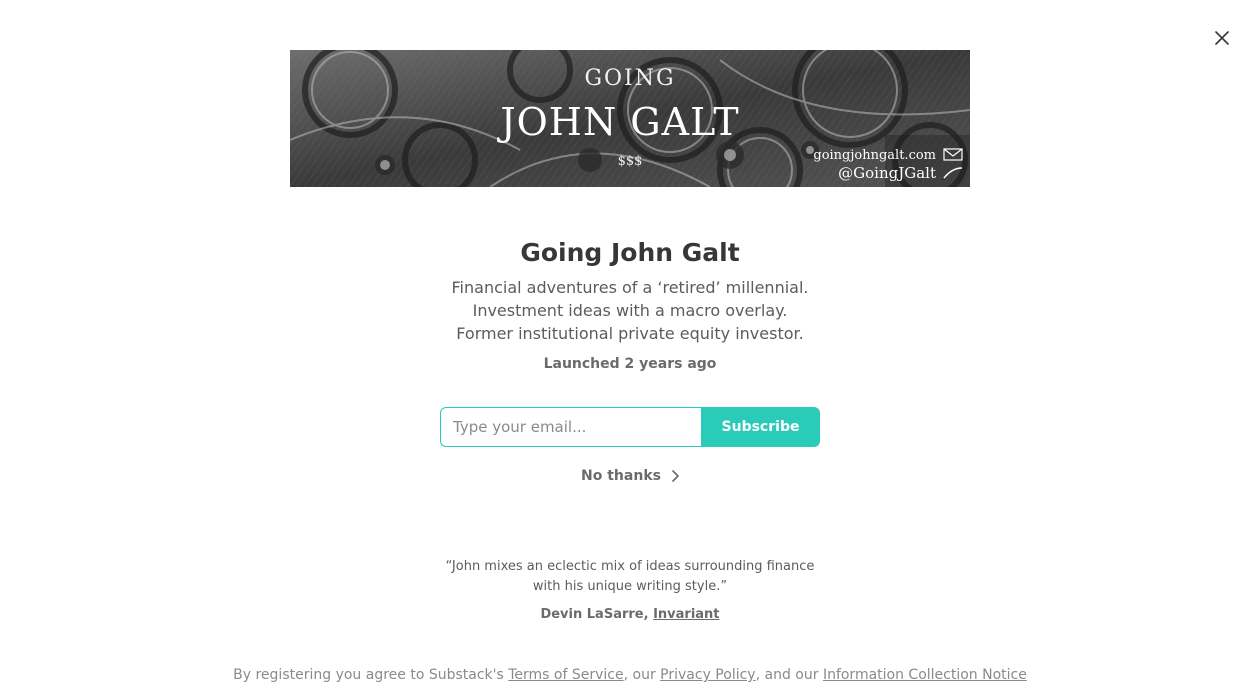 This screenshot has height=700, width=1260. I want to click on testimonial-publication-link: Invariant, so click(686, 614).